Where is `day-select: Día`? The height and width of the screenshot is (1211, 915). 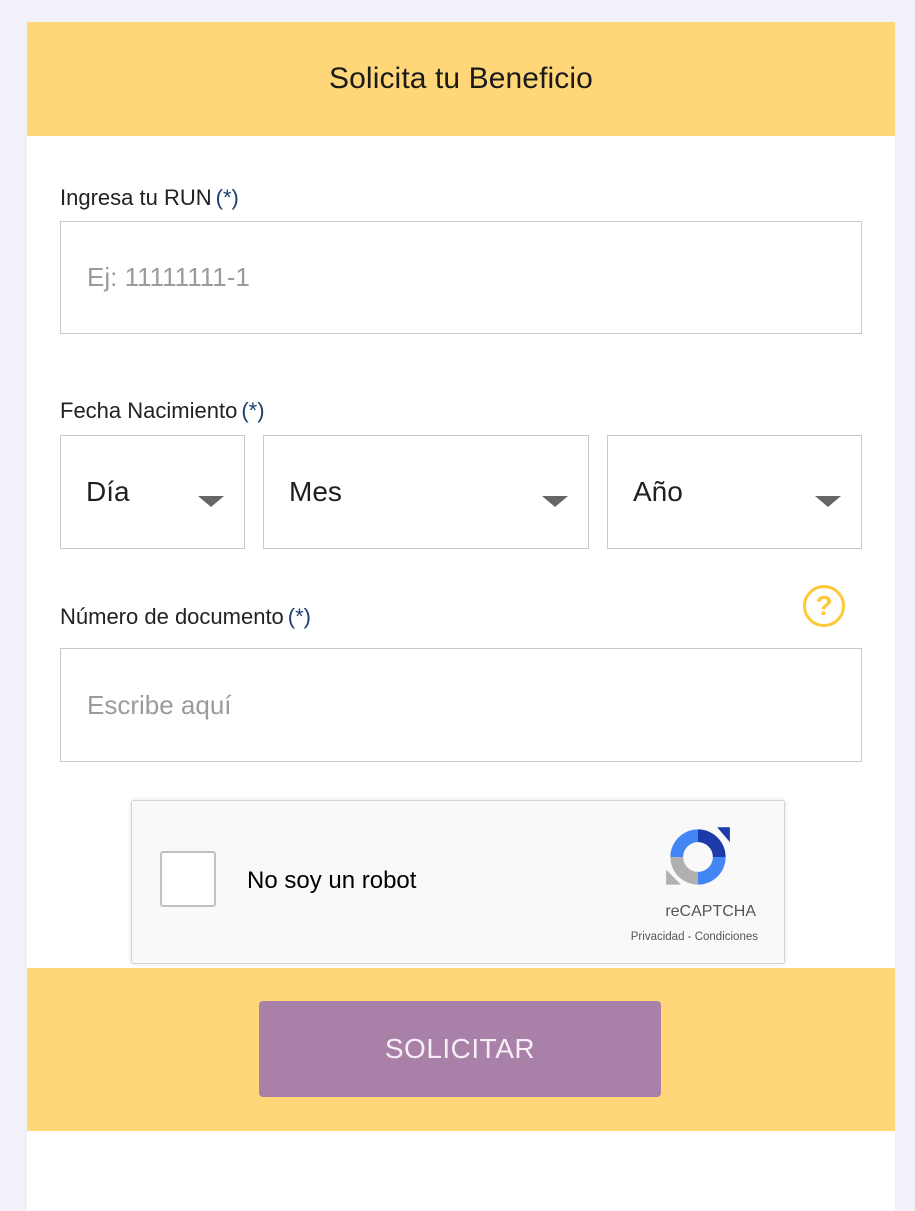 day-select: Día is located at coordinates (152, 492).